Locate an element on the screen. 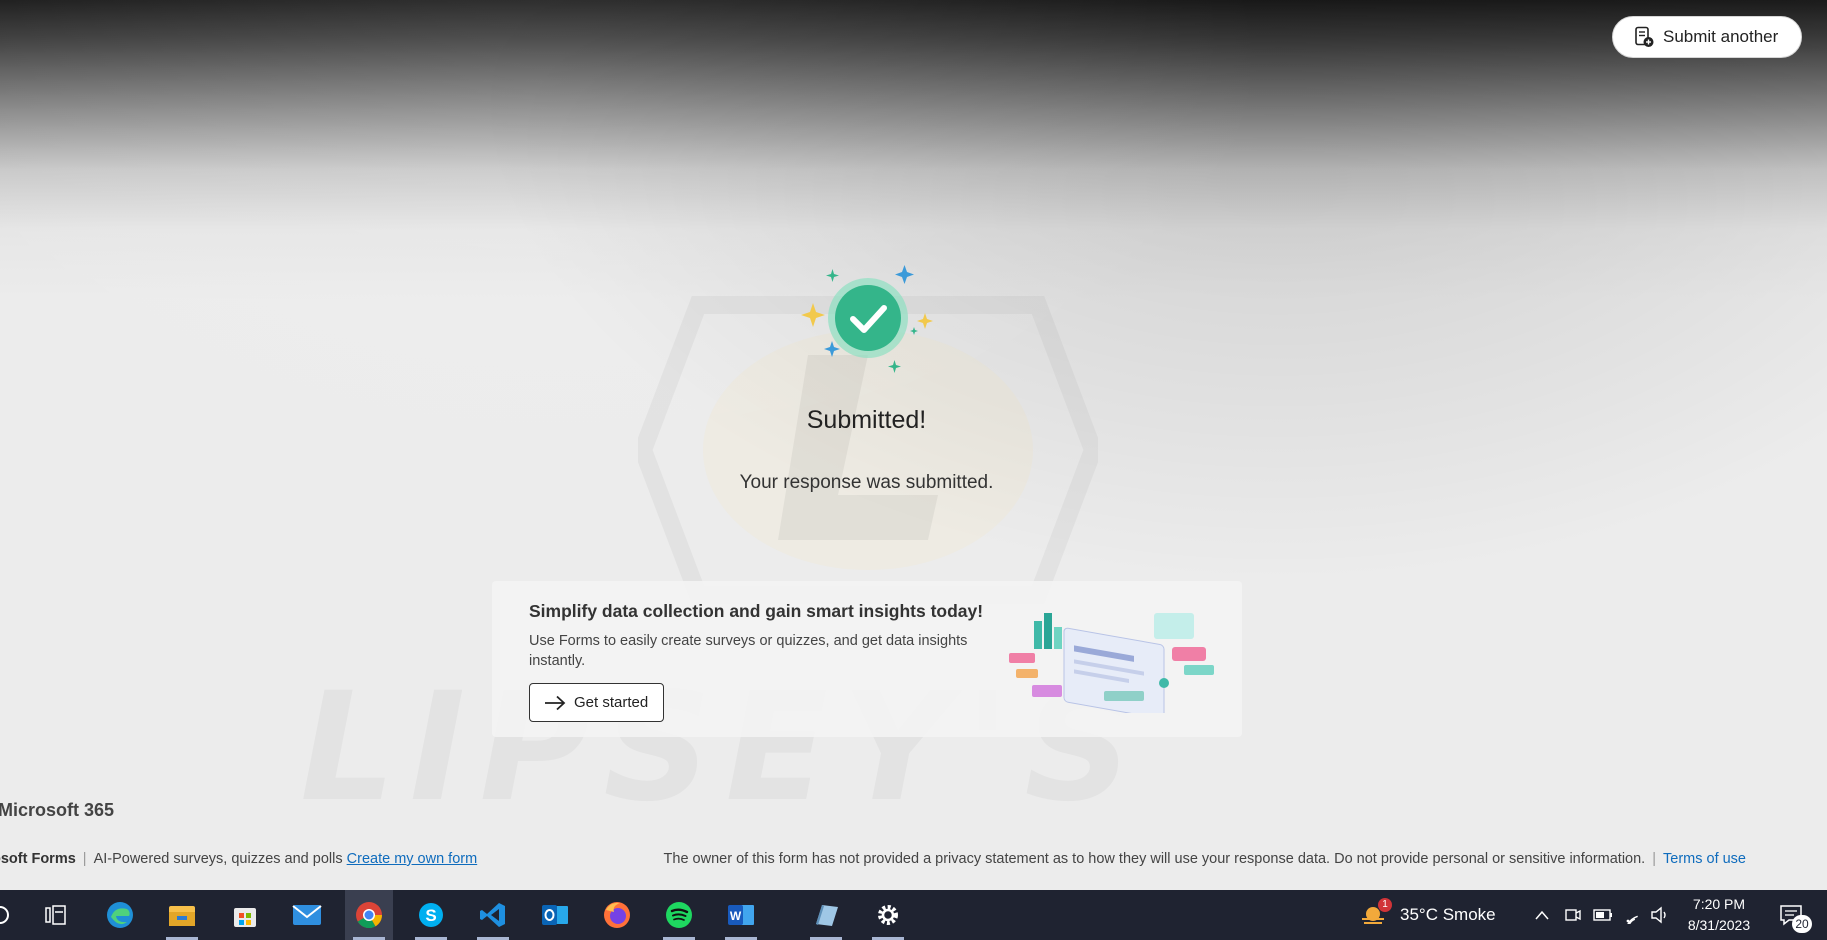 This screenshot has height=940, width=1827. spotify-icon is located at coordinates (679, 915).